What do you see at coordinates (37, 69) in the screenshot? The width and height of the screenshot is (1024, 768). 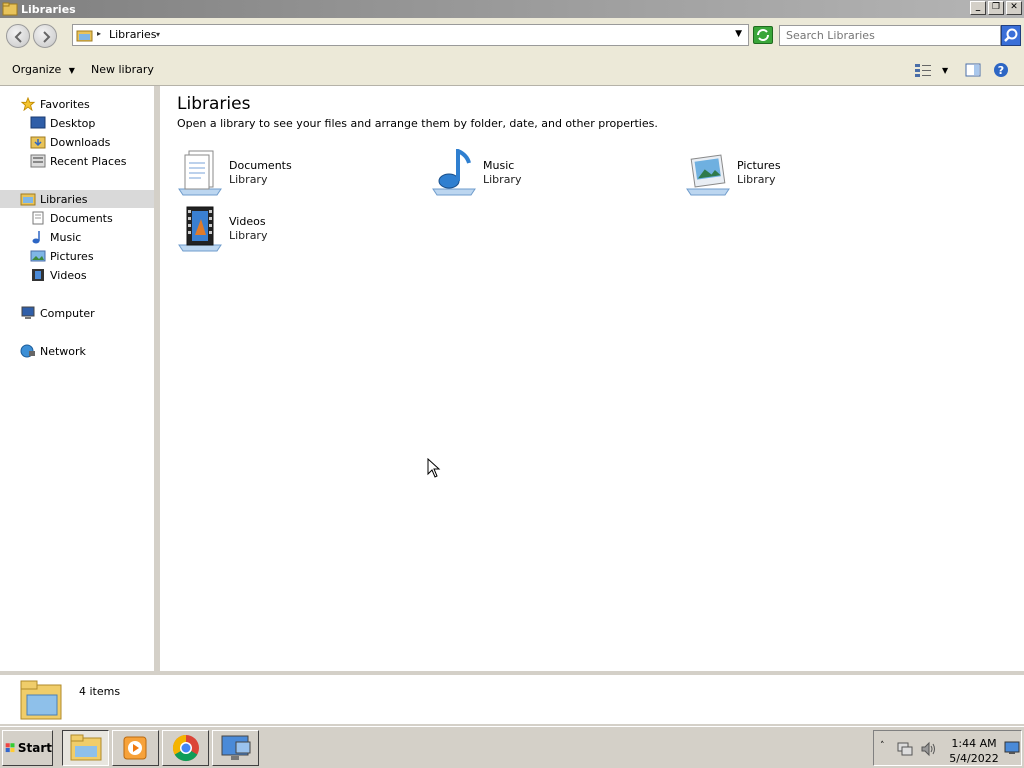 I see `organize-label: Organize` at bounding box center [37, 69].